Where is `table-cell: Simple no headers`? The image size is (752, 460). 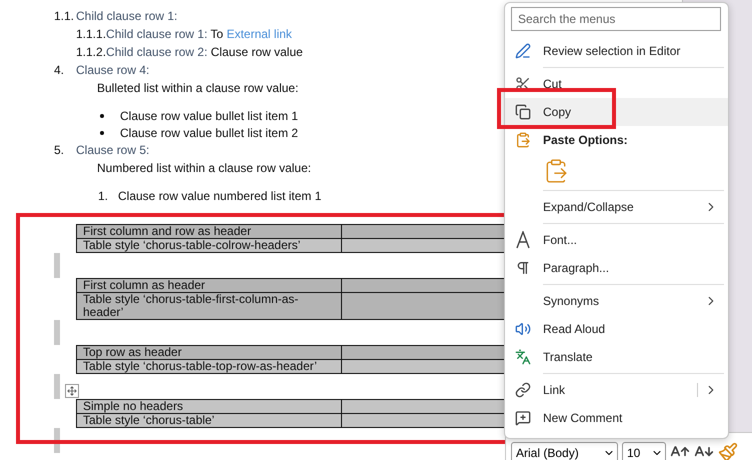
table-cell: Simple no headers is located at coordinates (209, 406).